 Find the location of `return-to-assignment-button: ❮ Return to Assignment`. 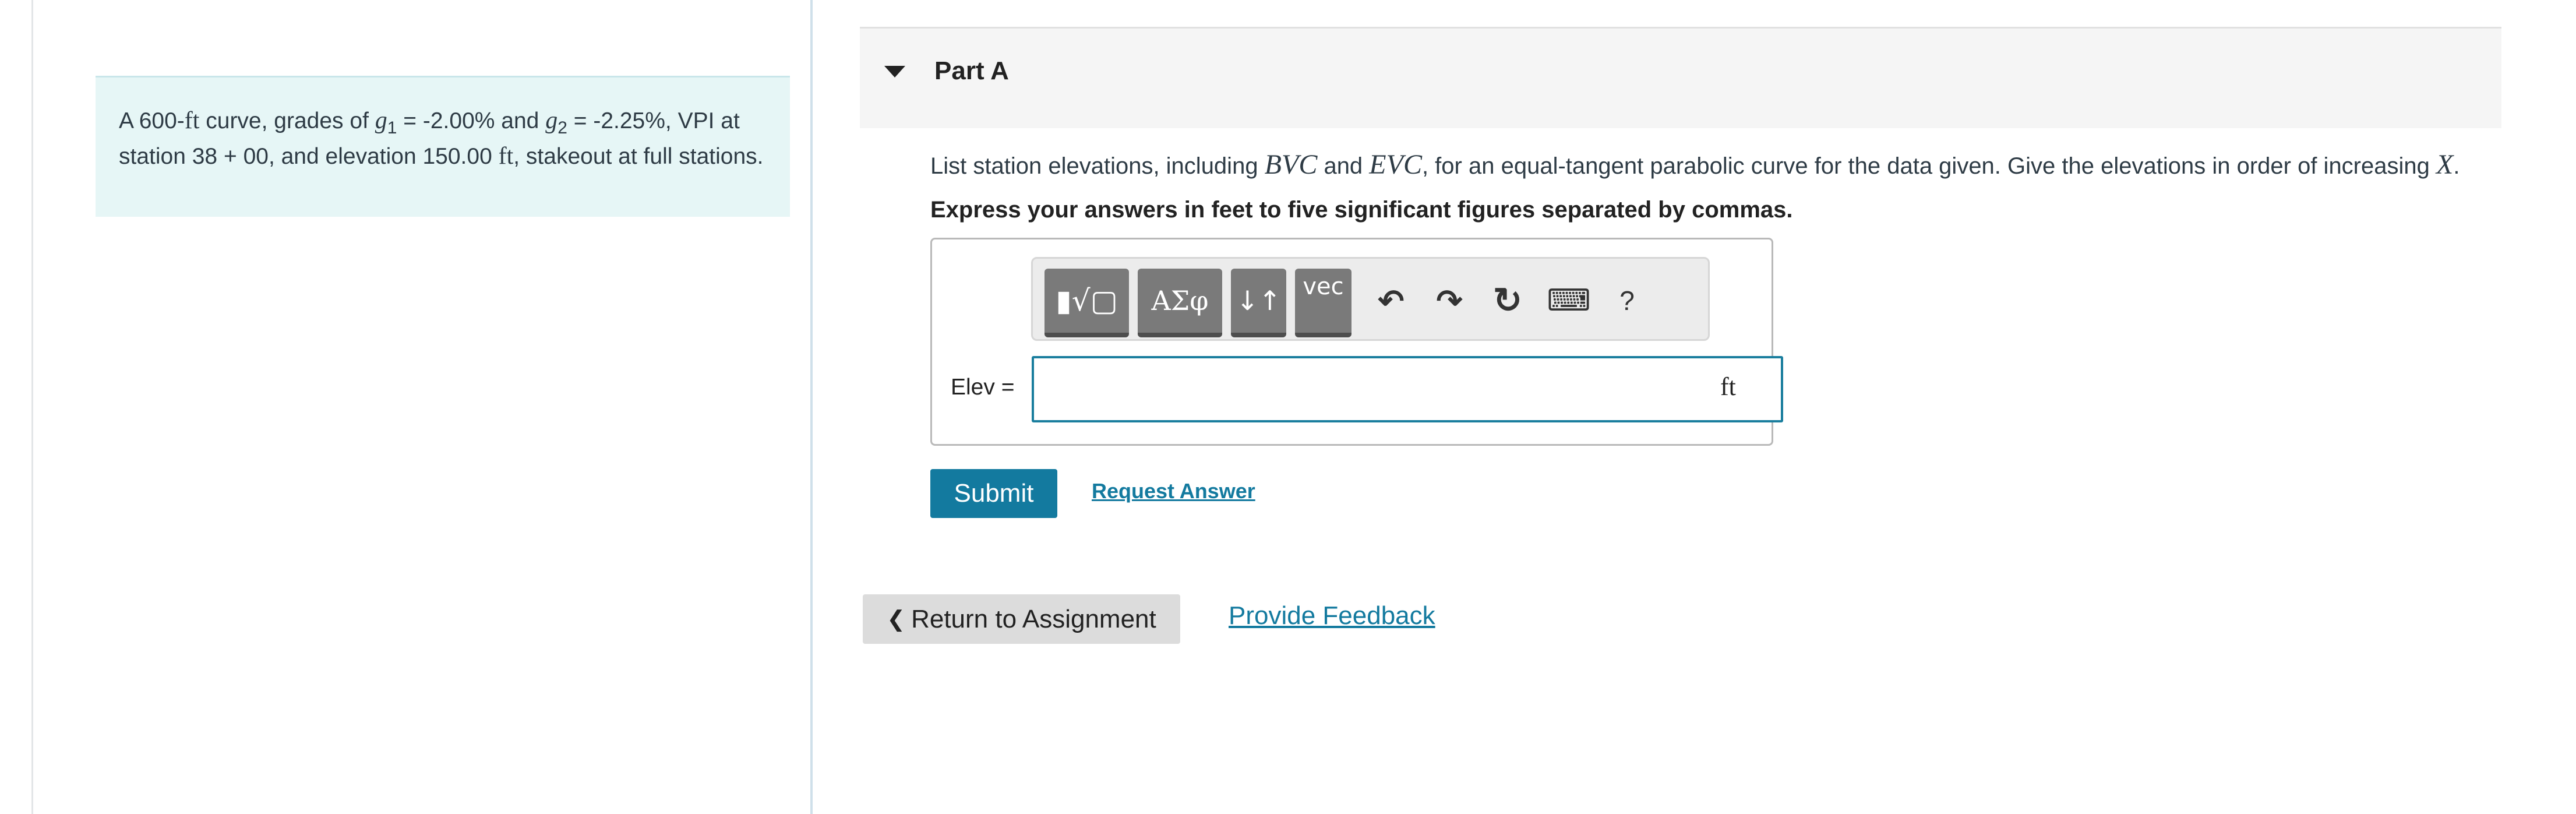

return-to-assignment-button: ❮ Return to Assignment is located at coordinates (1022, 619).